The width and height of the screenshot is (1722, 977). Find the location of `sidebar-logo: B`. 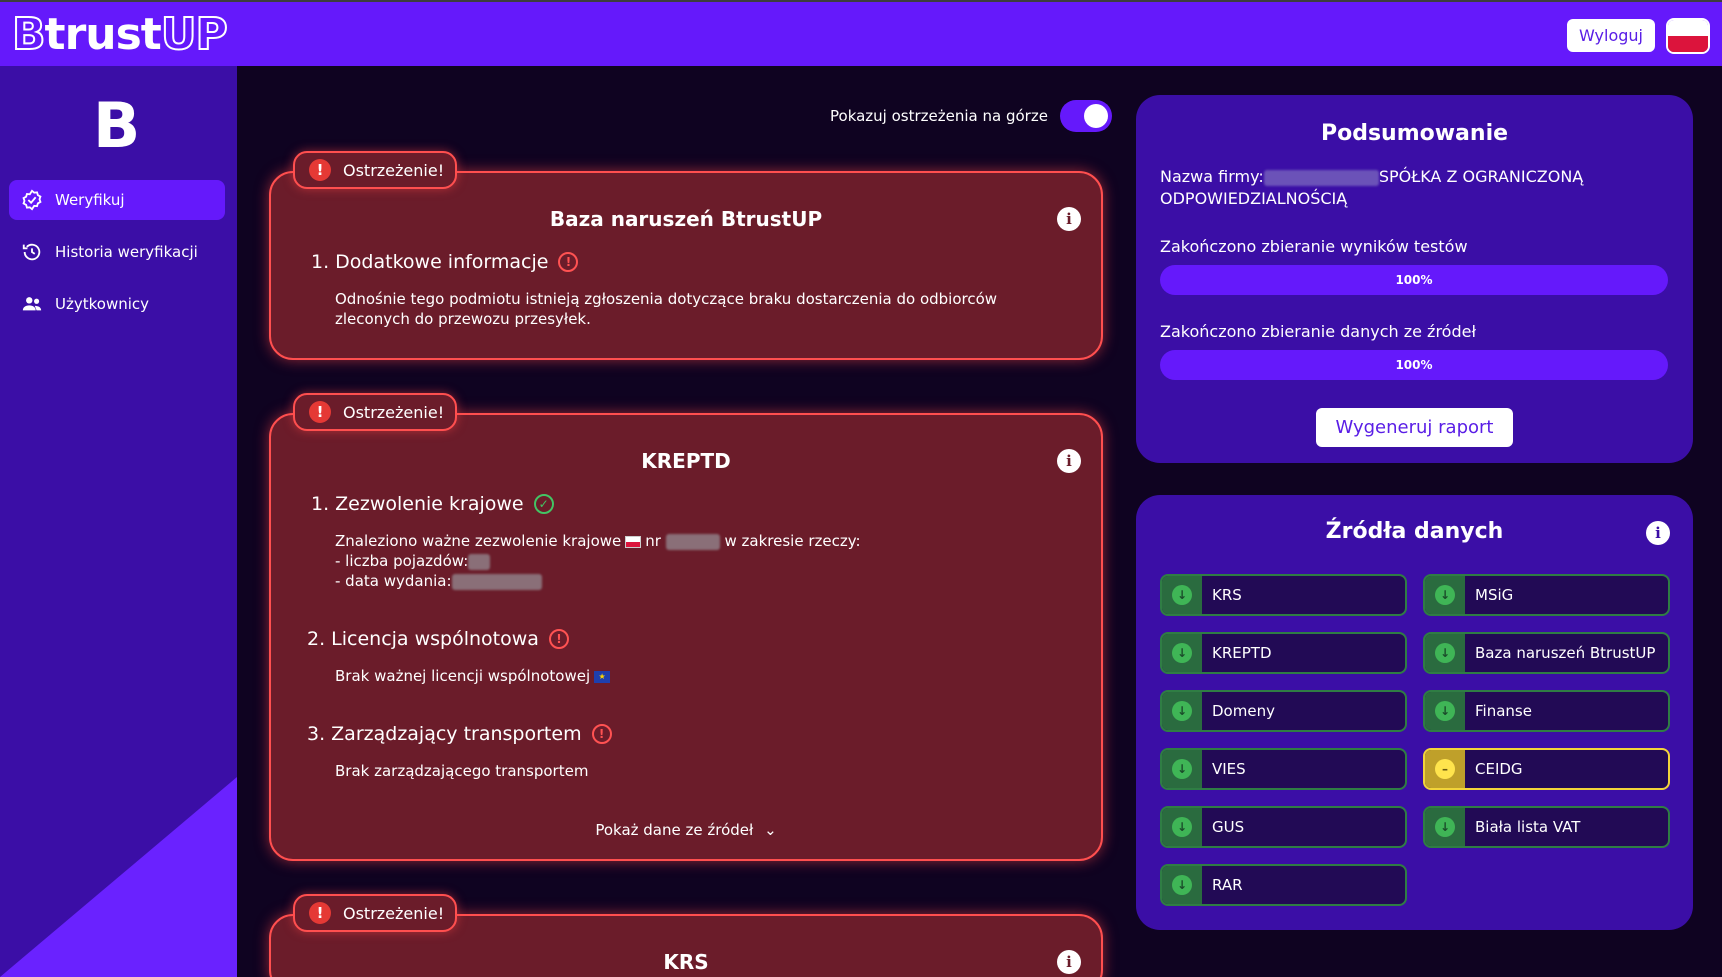

sidebar-logo: B is located at coordinates (117, 125).